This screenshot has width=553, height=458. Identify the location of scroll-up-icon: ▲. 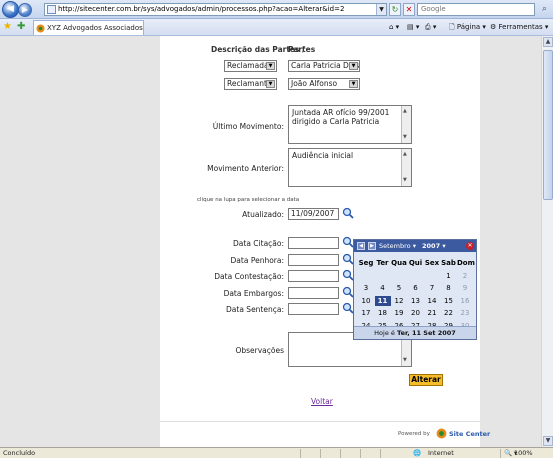
(548, 42).